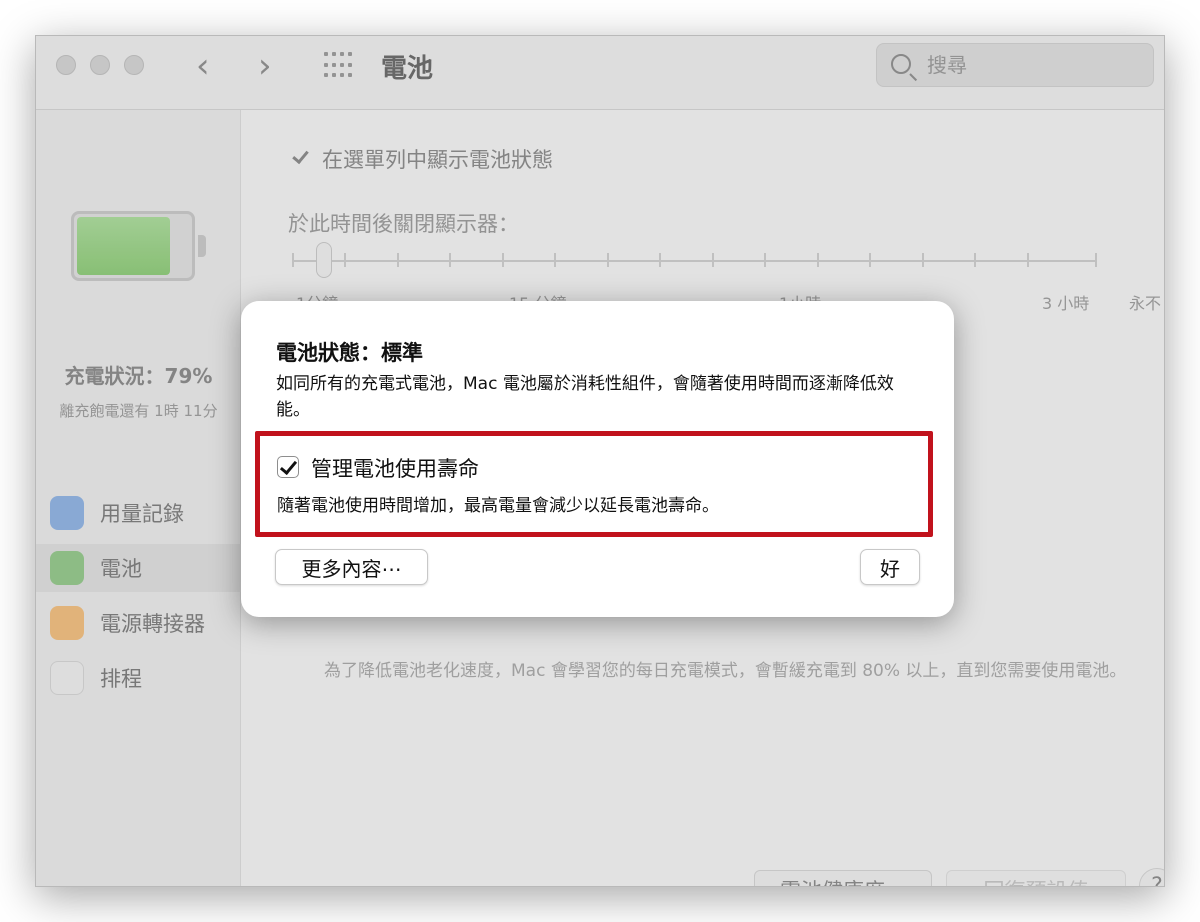 The height and width of the screenshot is (922, 1200). I want to click on manage-battery-longevity-checkbox, so click(288, 467).